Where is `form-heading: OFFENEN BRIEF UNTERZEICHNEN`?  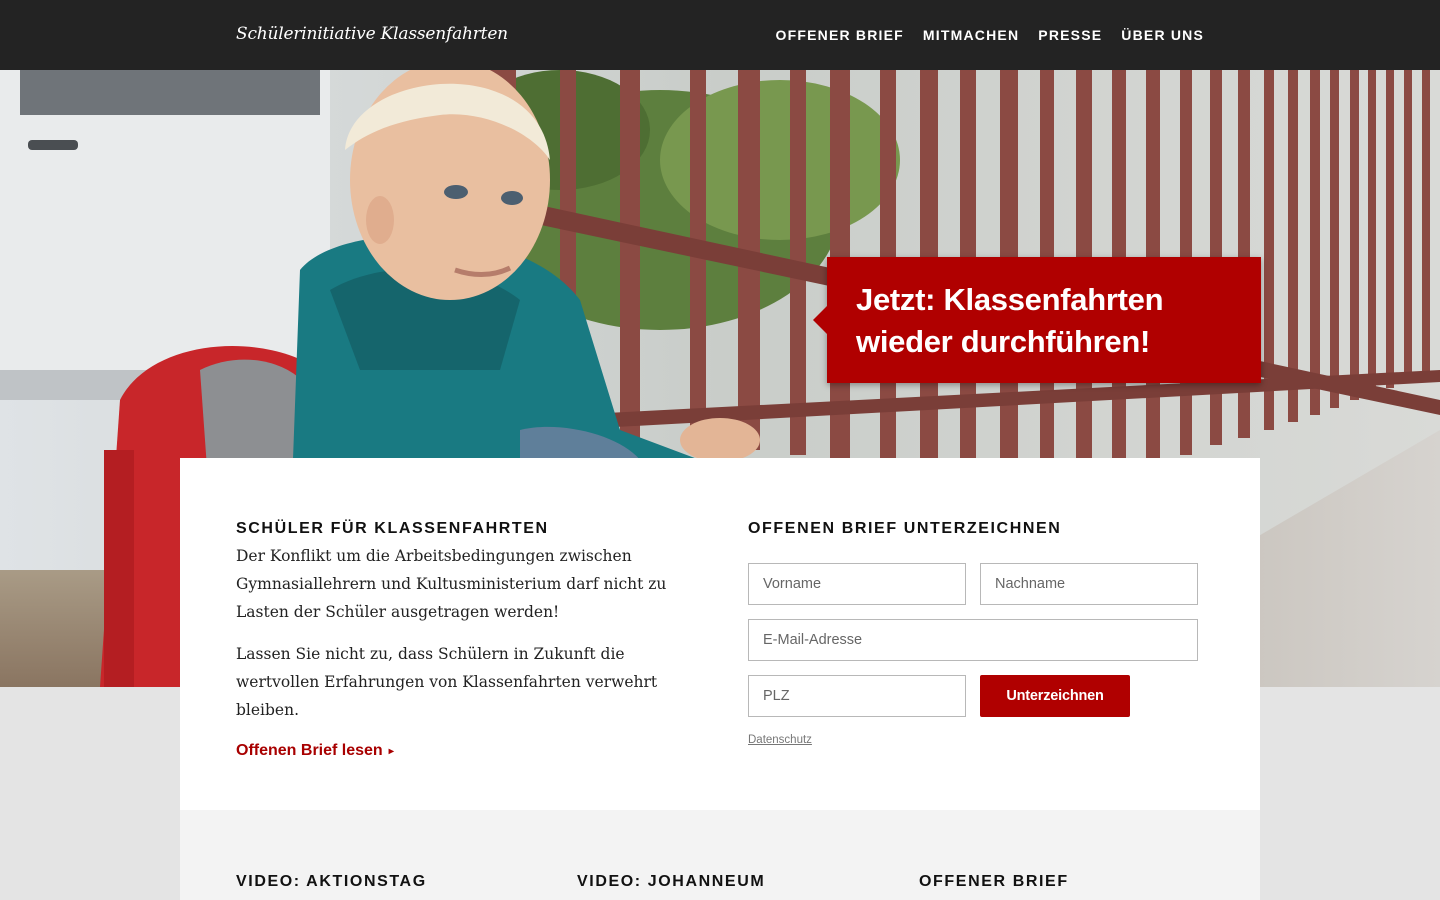 form-heading: OFFENEN BRIEF UNTERZEICHNEN is located at coordinates (905, 528).